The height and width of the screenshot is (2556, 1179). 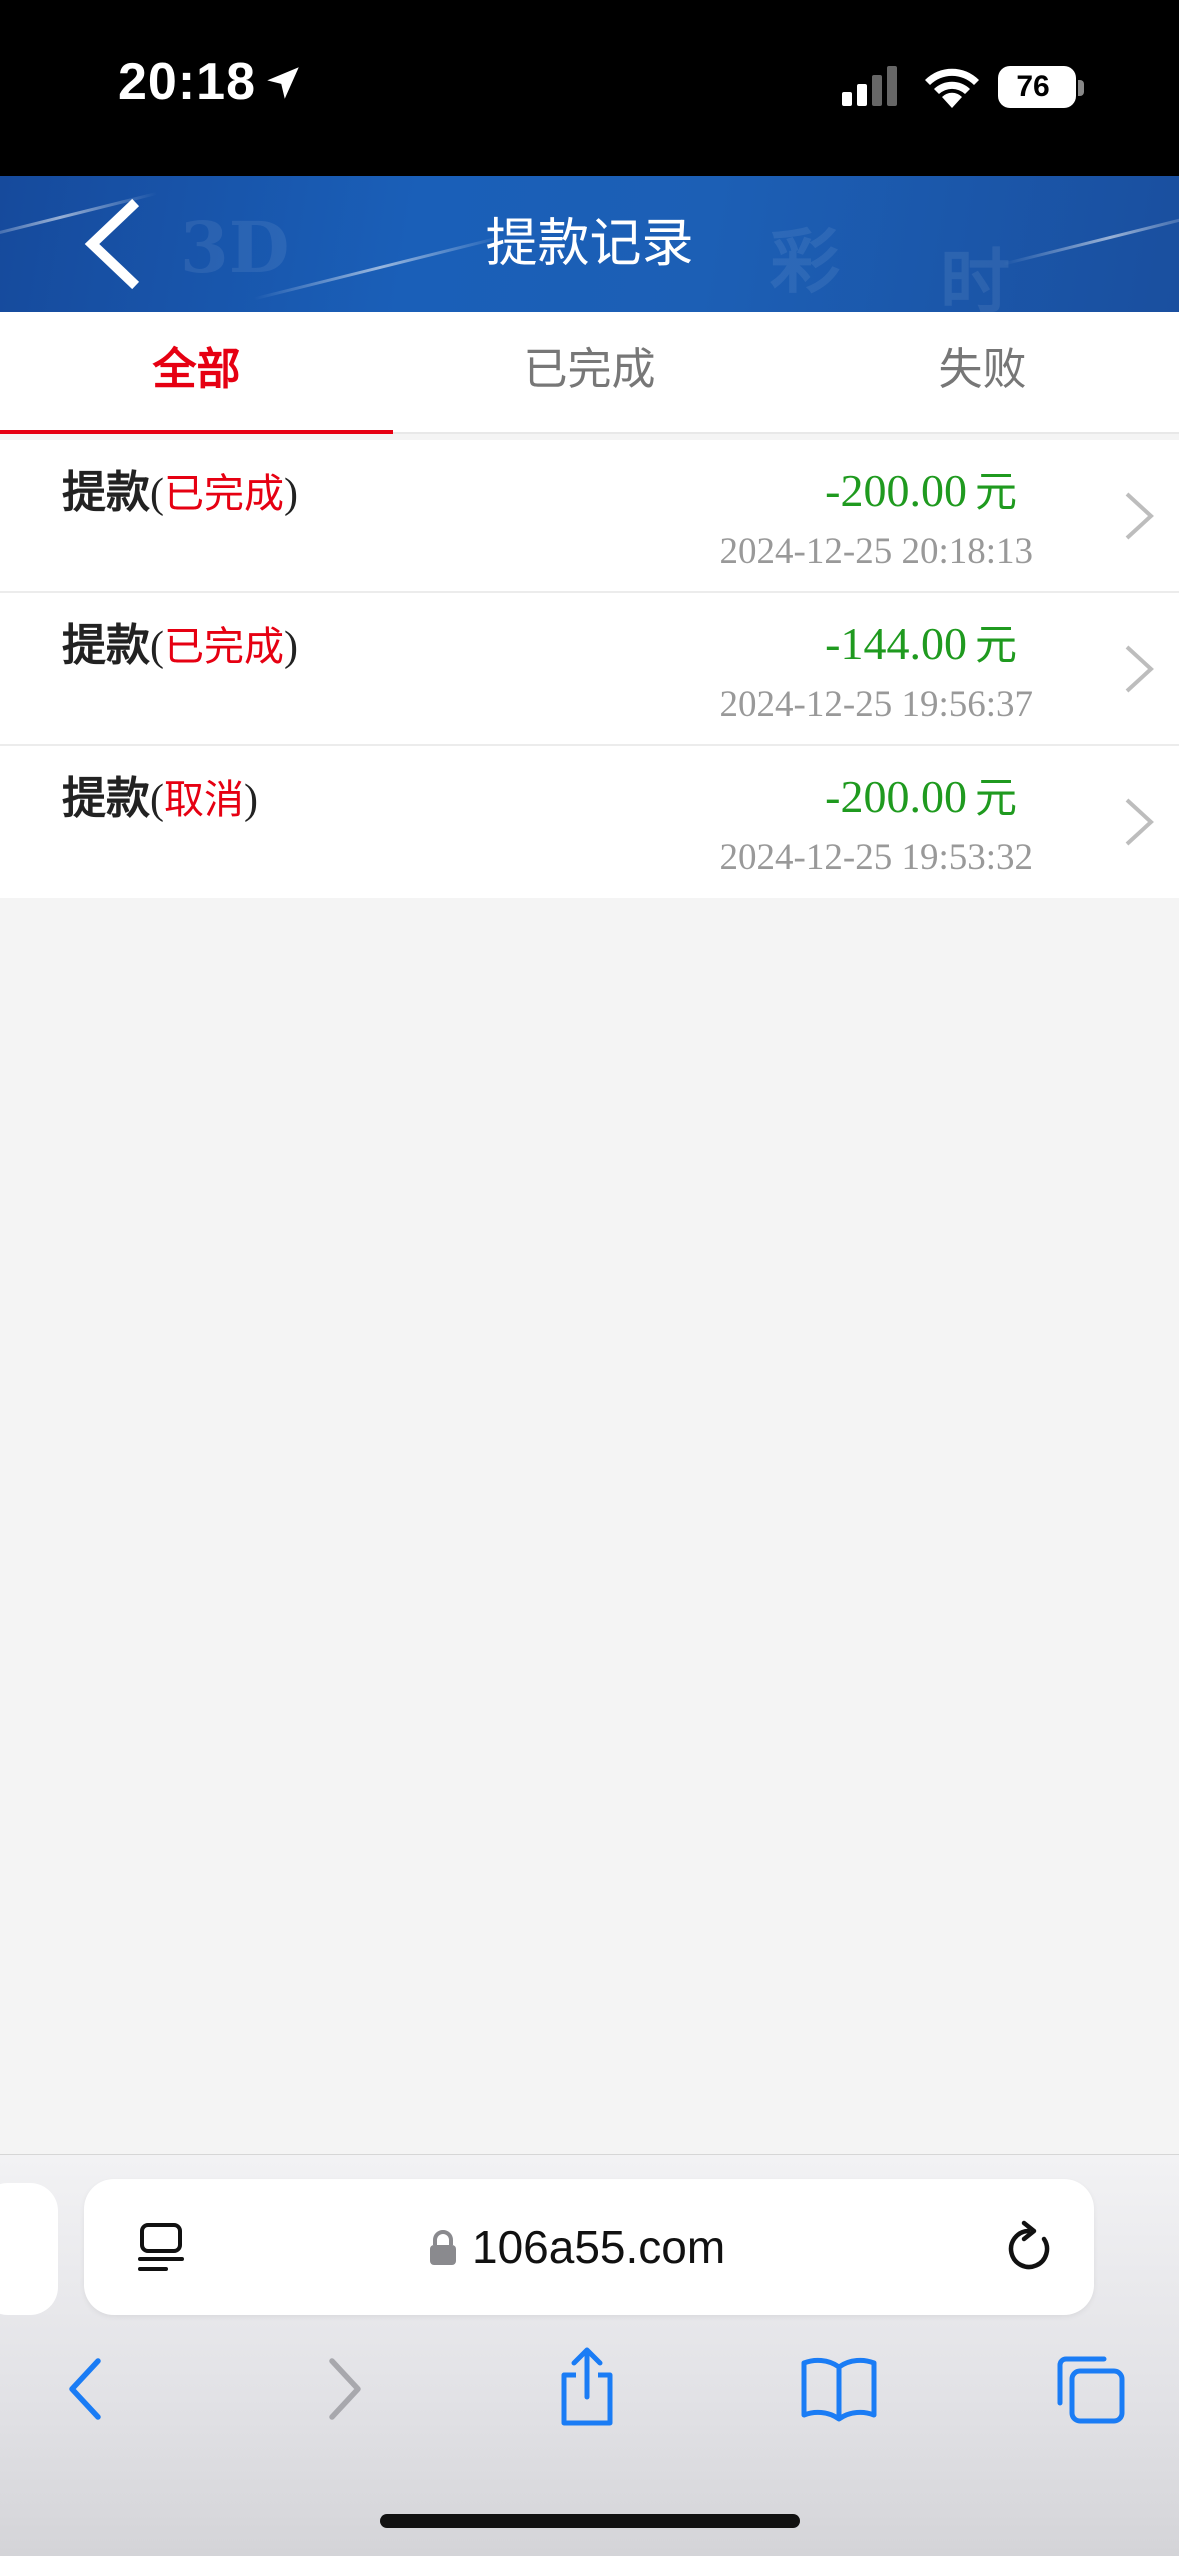 I want to click on record-time: 2024-12-25 19:53:32, so click(x=876, y=857).